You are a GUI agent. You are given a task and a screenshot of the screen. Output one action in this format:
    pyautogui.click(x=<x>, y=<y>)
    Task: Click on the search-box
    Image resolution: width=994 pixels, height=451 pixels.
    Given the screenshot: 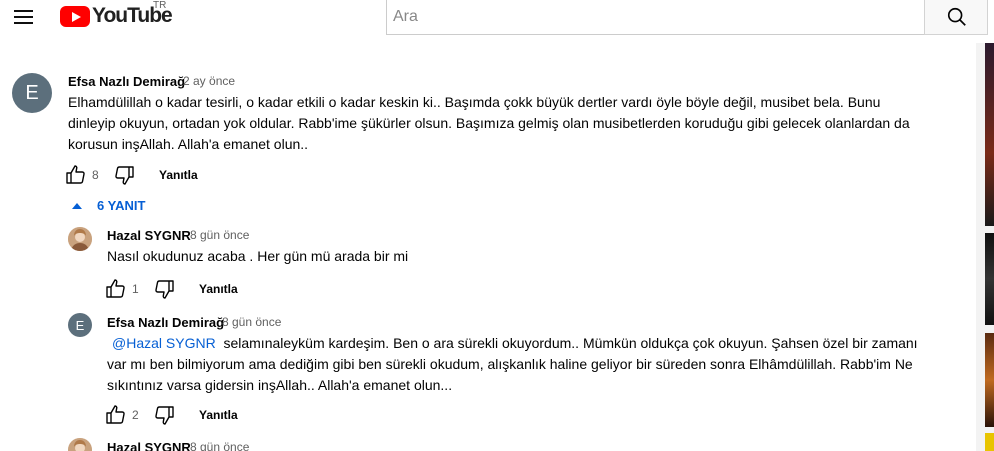 What is the action you would take?
    pyautogui.click(x=655, y=17)
    